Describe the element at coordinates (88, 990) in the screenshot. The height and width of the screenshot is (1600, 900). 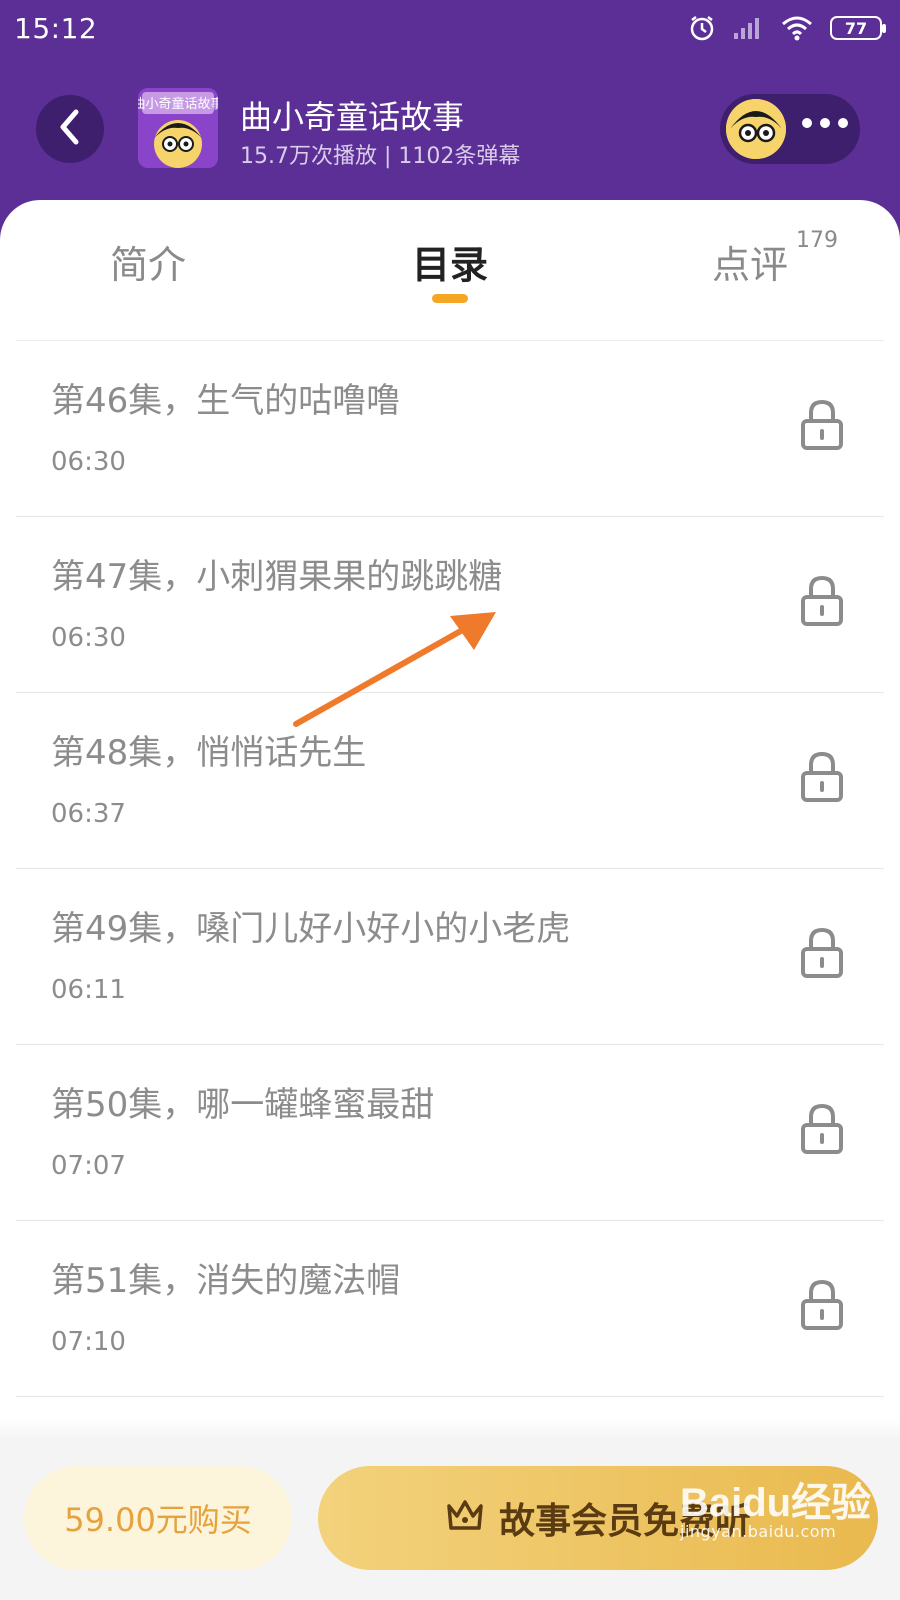
I see `episode-duration: 06:11` at that location.